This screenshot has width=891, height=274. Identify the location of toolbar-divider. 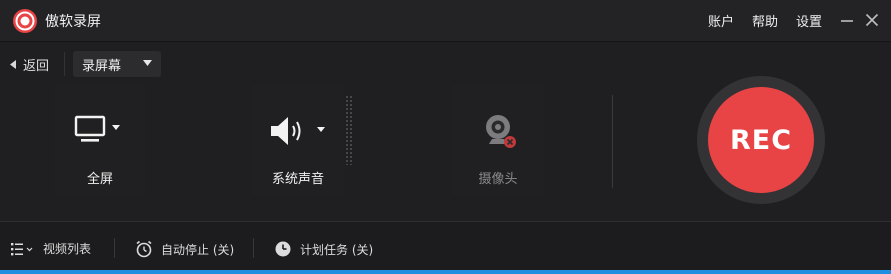
(64, 64).